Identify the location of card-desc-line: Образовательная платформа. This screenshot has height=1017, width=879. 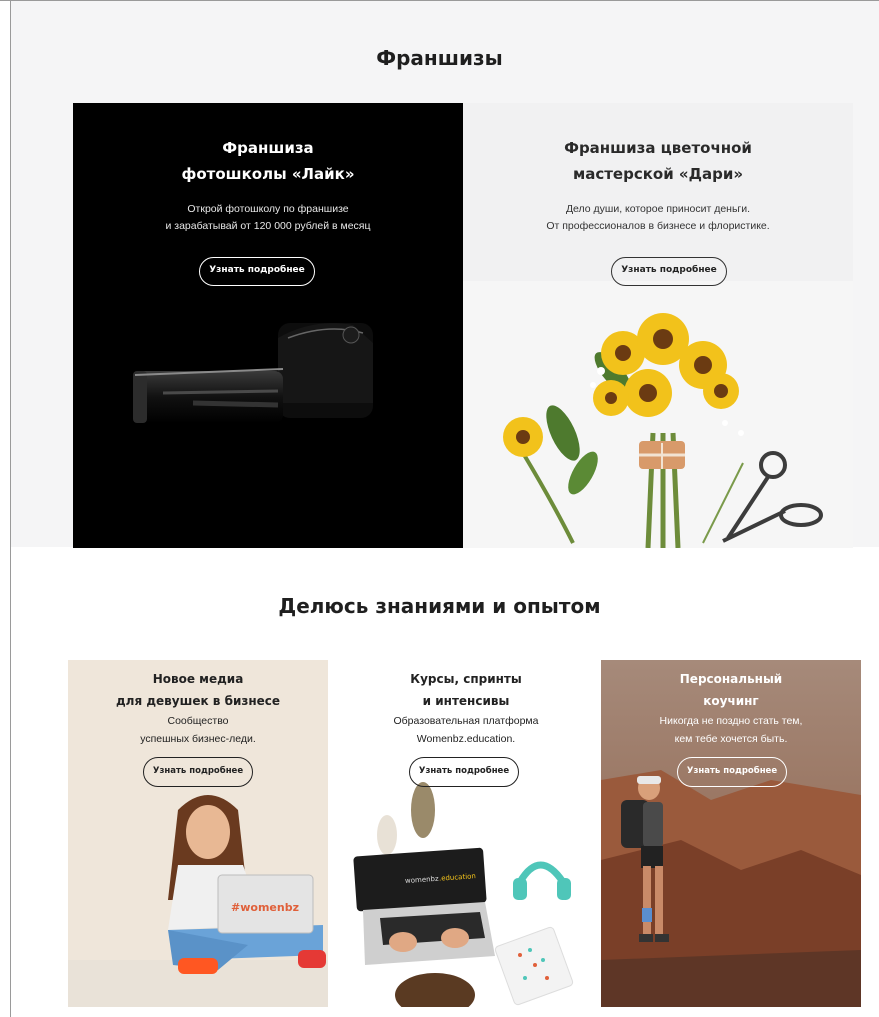
(466, 721).